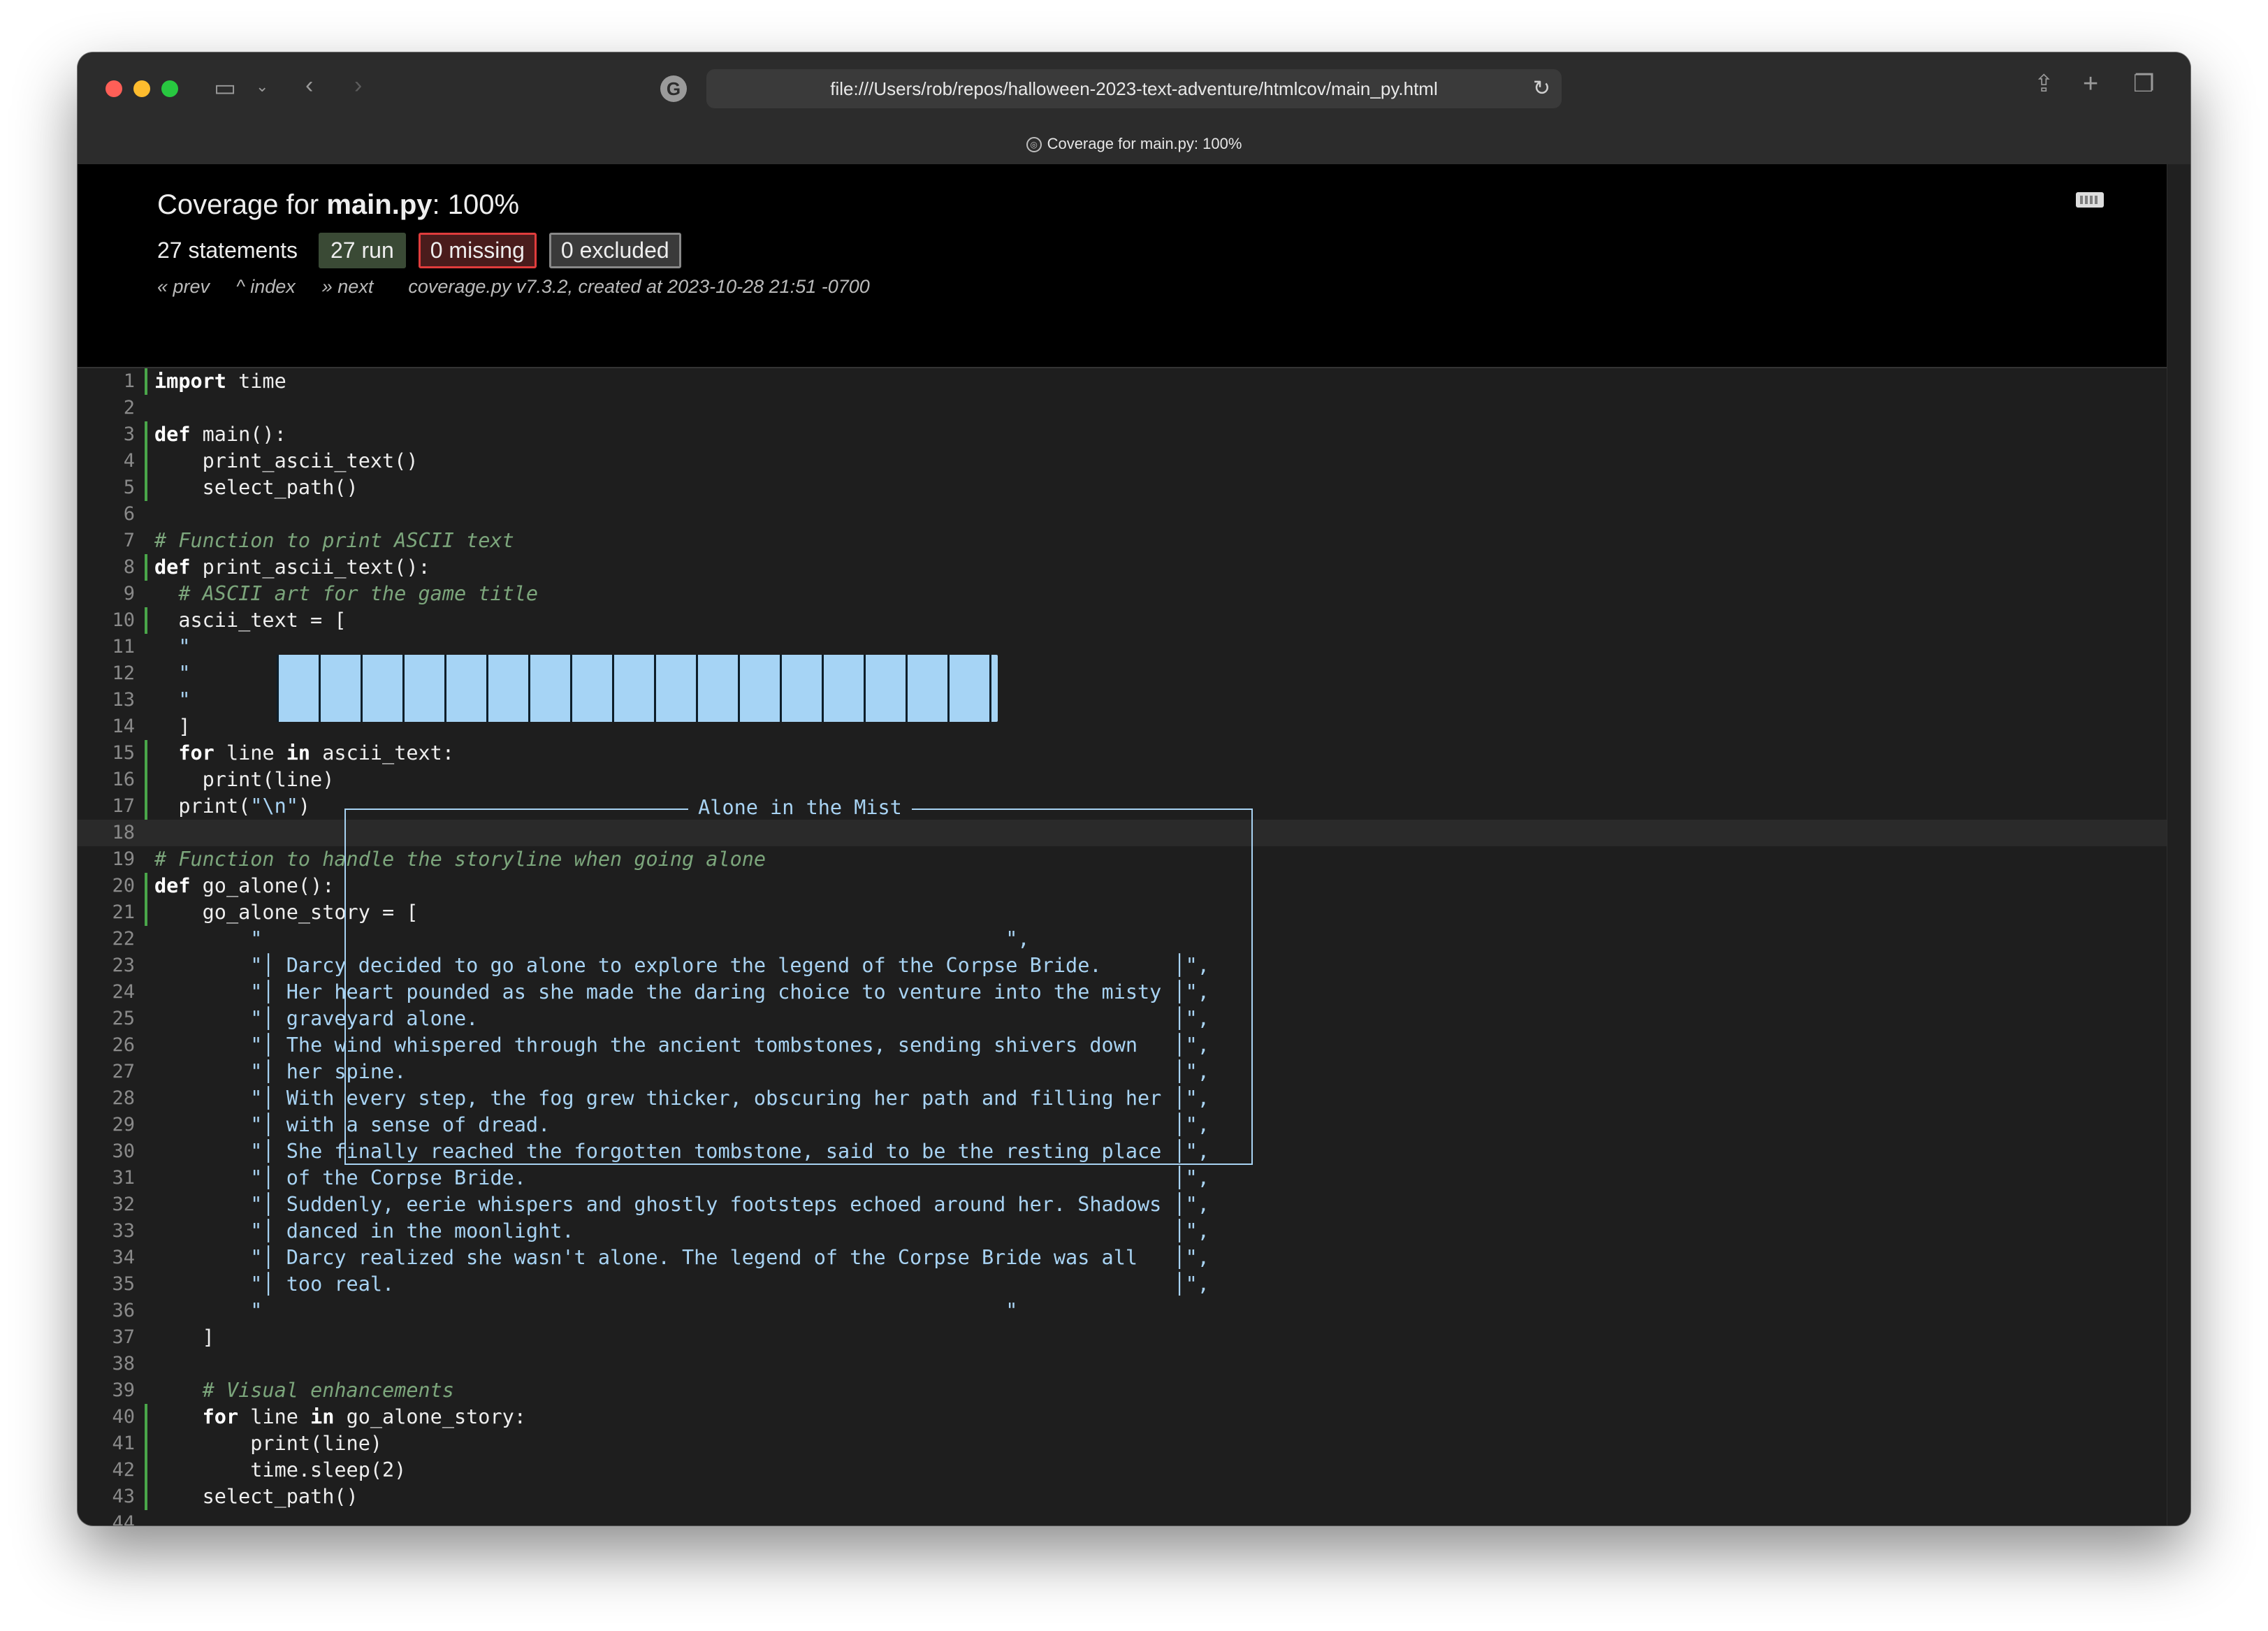 This screenshot has height=1631, width=2268. I want to click on line-number: 19, so click(120, 859).